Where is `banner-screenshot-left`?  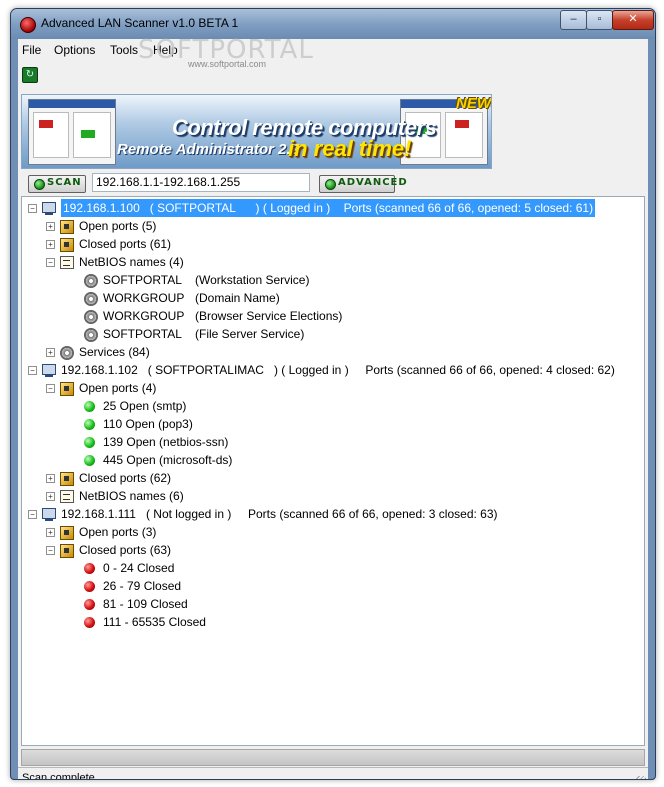
banner-screenshot-left is located at coordinates (72, 132).